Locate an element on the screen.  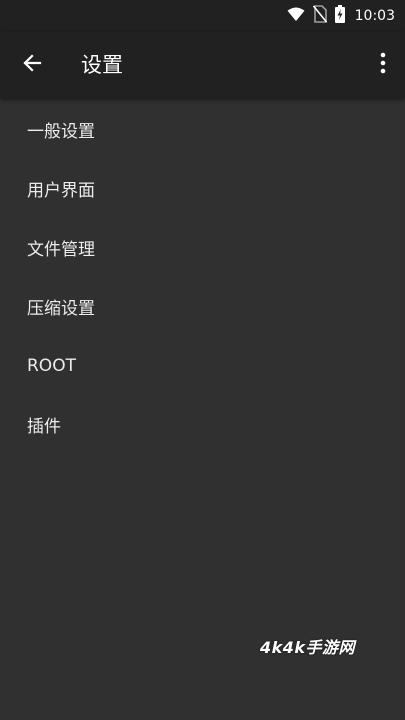
back-button is located at coordinates (32, 65).